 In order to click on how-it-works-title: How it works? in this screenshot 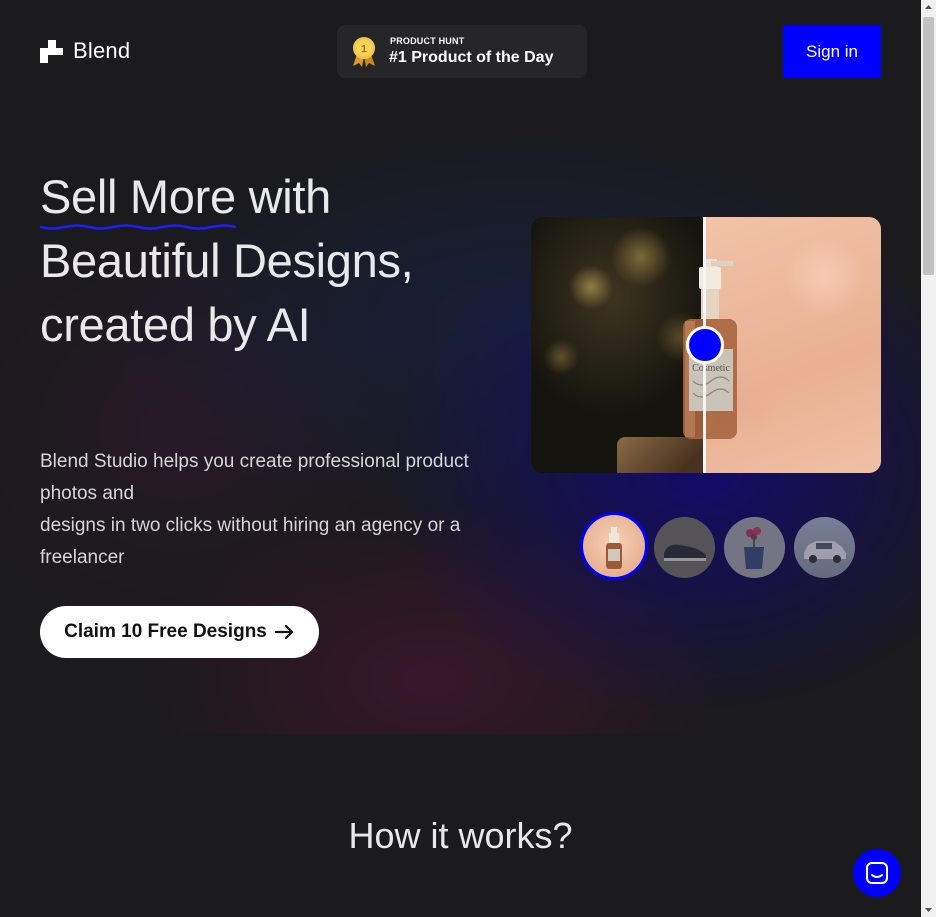, I will do `click(460, 835)`.